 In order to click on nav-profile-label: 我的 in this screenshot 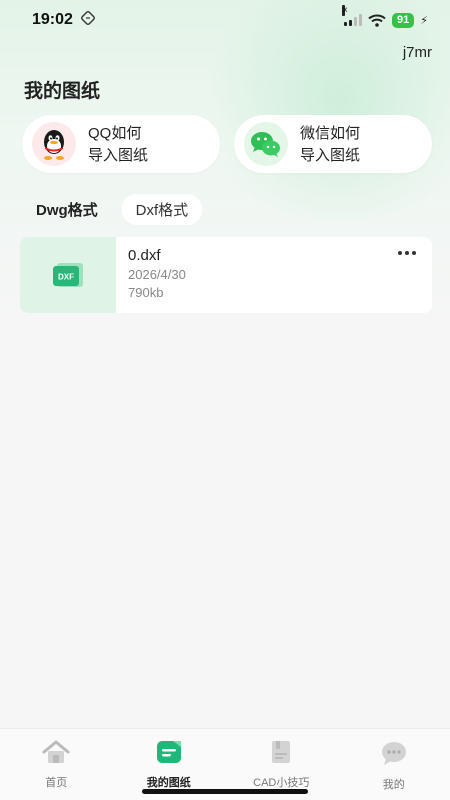, I will do `click(393, 785)`.